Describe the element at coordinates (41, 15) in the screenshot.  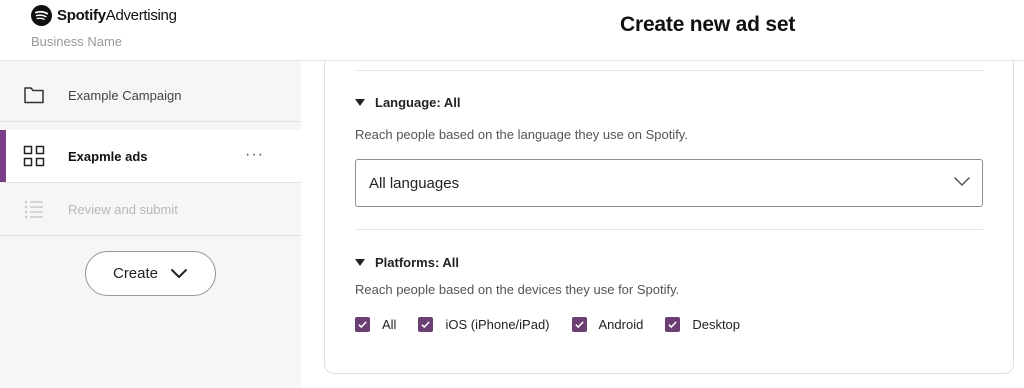
I see `spotify-logo-icon` at that location.